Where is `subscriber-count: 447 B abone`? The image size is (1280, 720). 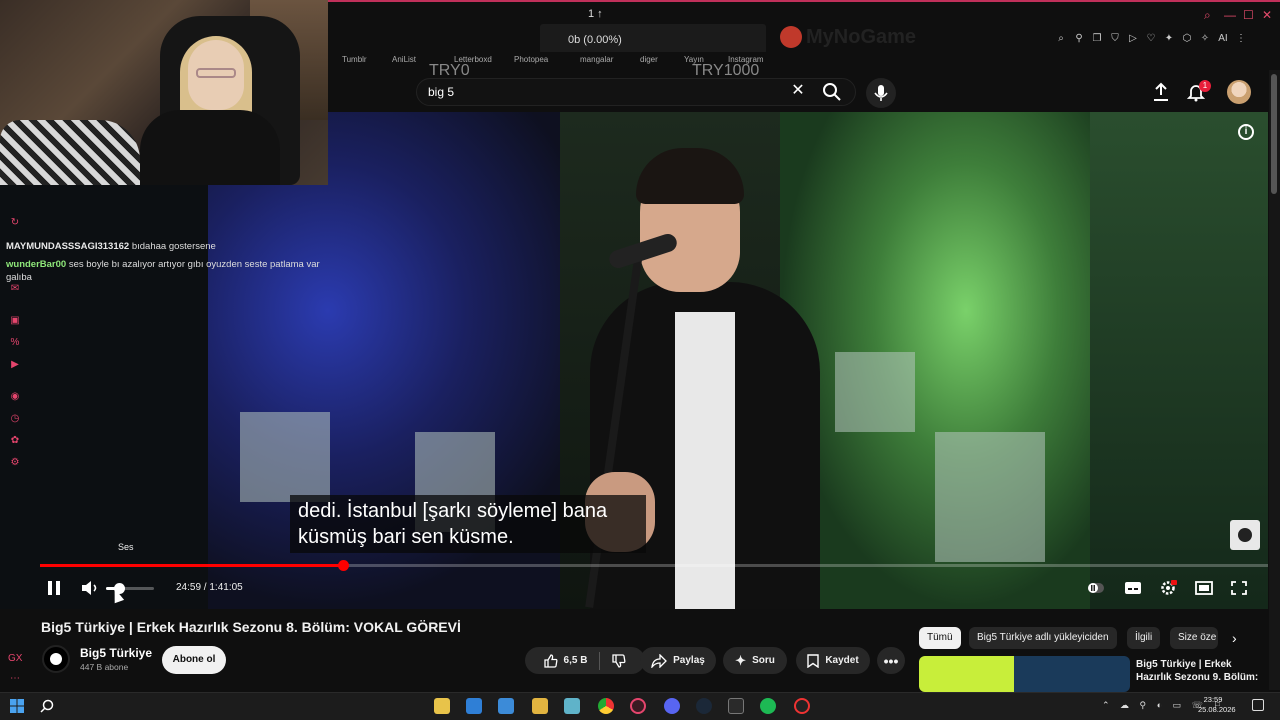
subscriber-count: 447 B abone is located at coordinates (104, 667).